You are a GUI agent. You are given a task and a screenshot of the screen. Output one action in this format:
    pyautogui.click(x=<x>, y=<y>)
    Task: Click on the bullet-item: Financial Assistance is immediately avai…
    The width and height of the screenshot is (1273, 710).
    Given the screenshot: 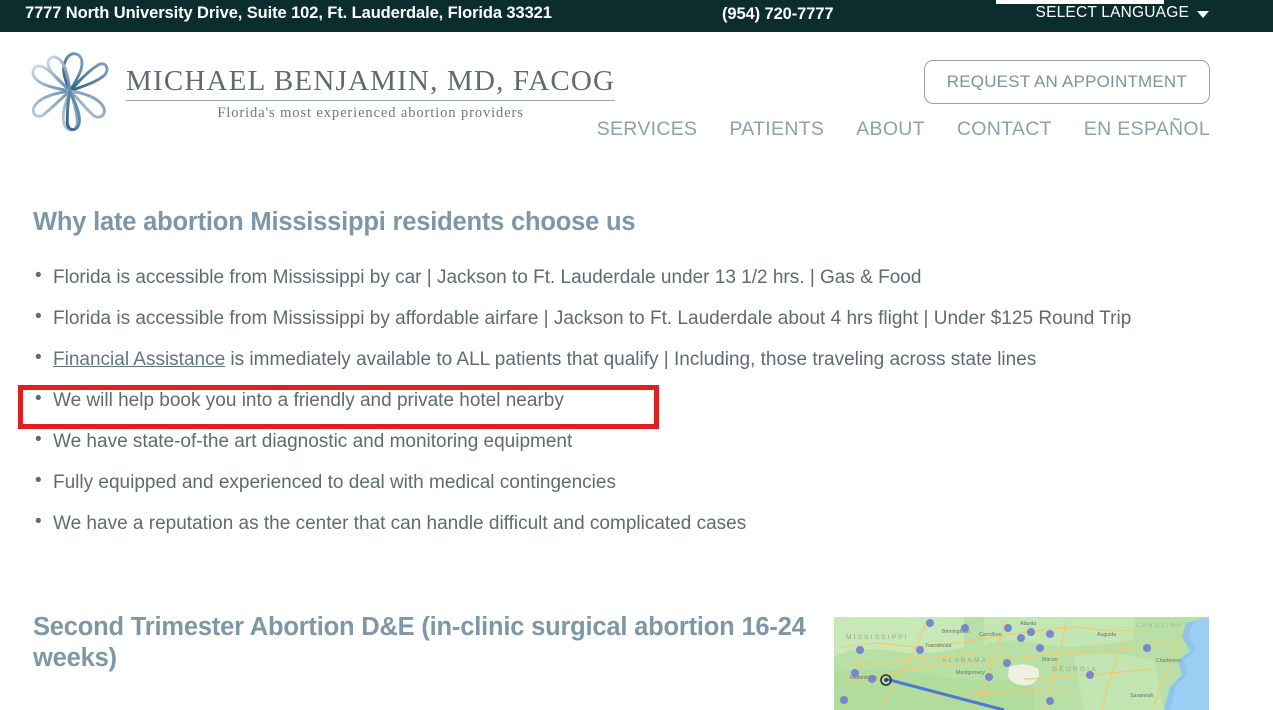 What is the action you would take?
    pyautogui.click(x=633, y=369)
    